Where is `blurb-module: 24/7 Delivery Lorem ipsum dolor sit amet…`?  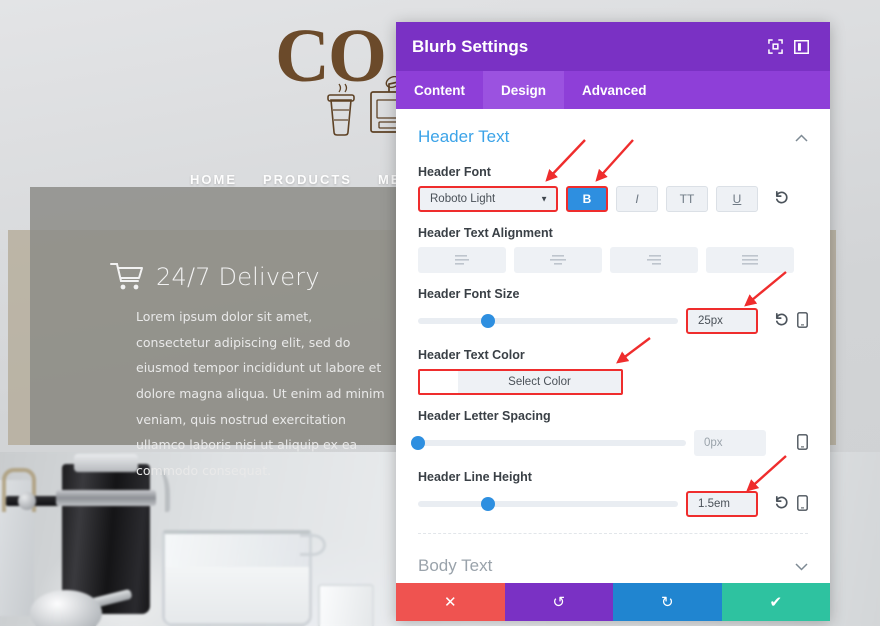 blurb-module: 24/7 Delivery Lorem ipsum dolor sit amet… is located at coordinates (260, 372).